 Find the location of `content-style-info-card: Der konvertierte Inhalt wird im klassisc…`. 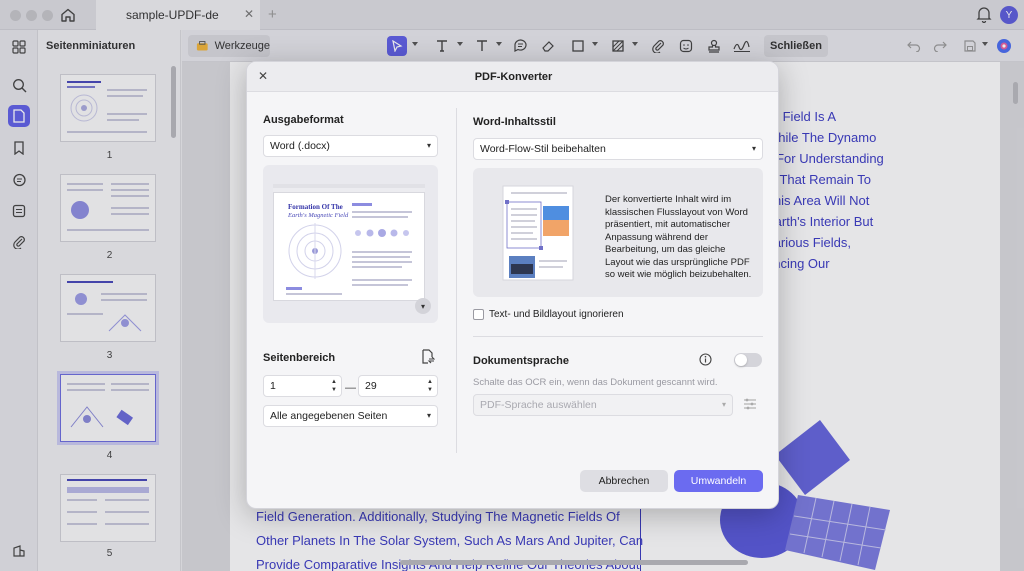

content-style-info-card: Der konvertierte Inhalt wird im klassisc… is located at coordinates (618, 232).